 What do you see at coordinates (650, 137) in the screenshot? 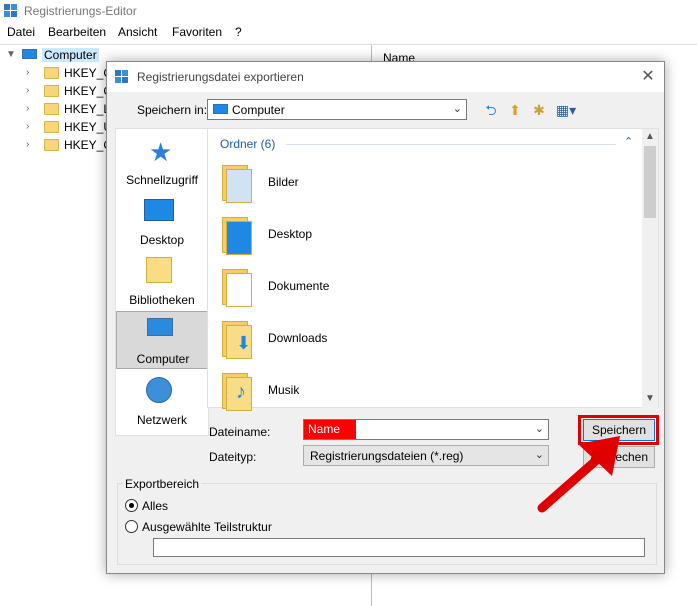
I see `scroll-up-icon: ▲` at bounding box center [650, 137].